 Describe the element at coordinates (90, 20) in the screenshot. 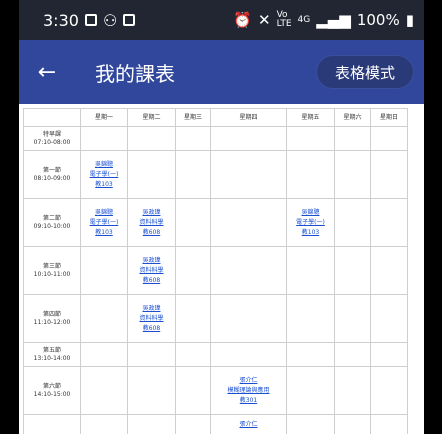

I see `photo-icon` at that location.